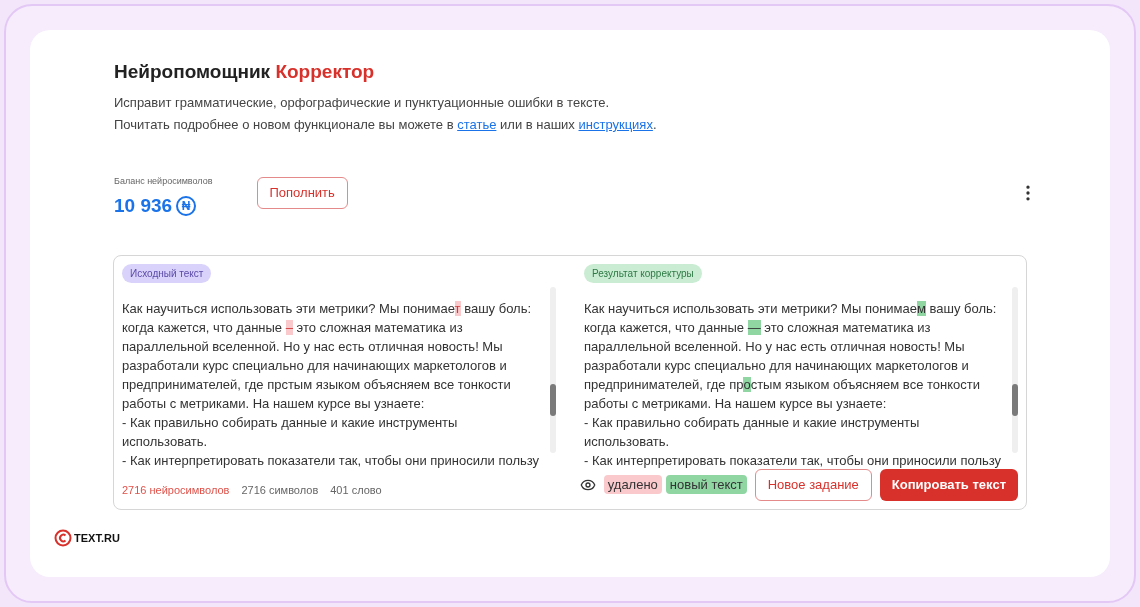  Describe the element at coordinates (280, 491) in the screenshot. I see `char-count: 2716 символов` at that location.